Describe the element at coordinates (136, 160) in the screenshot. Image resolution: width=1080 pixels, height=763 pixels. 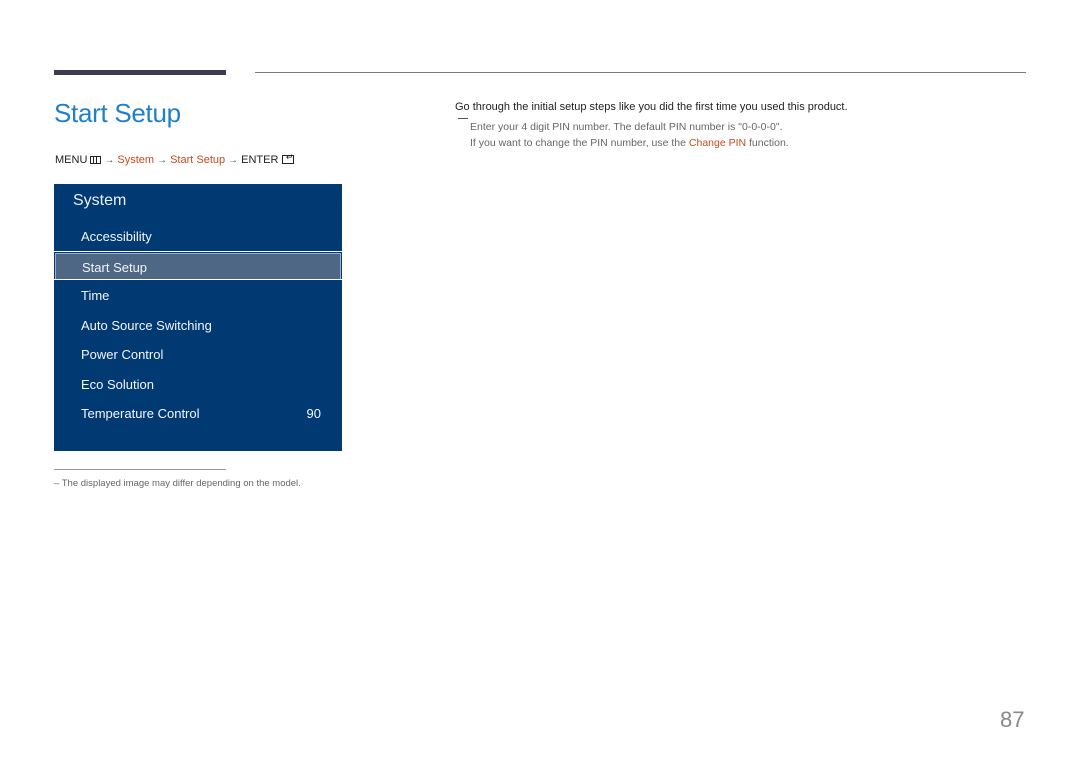
I see `breadcrumb-system: System` at that location.